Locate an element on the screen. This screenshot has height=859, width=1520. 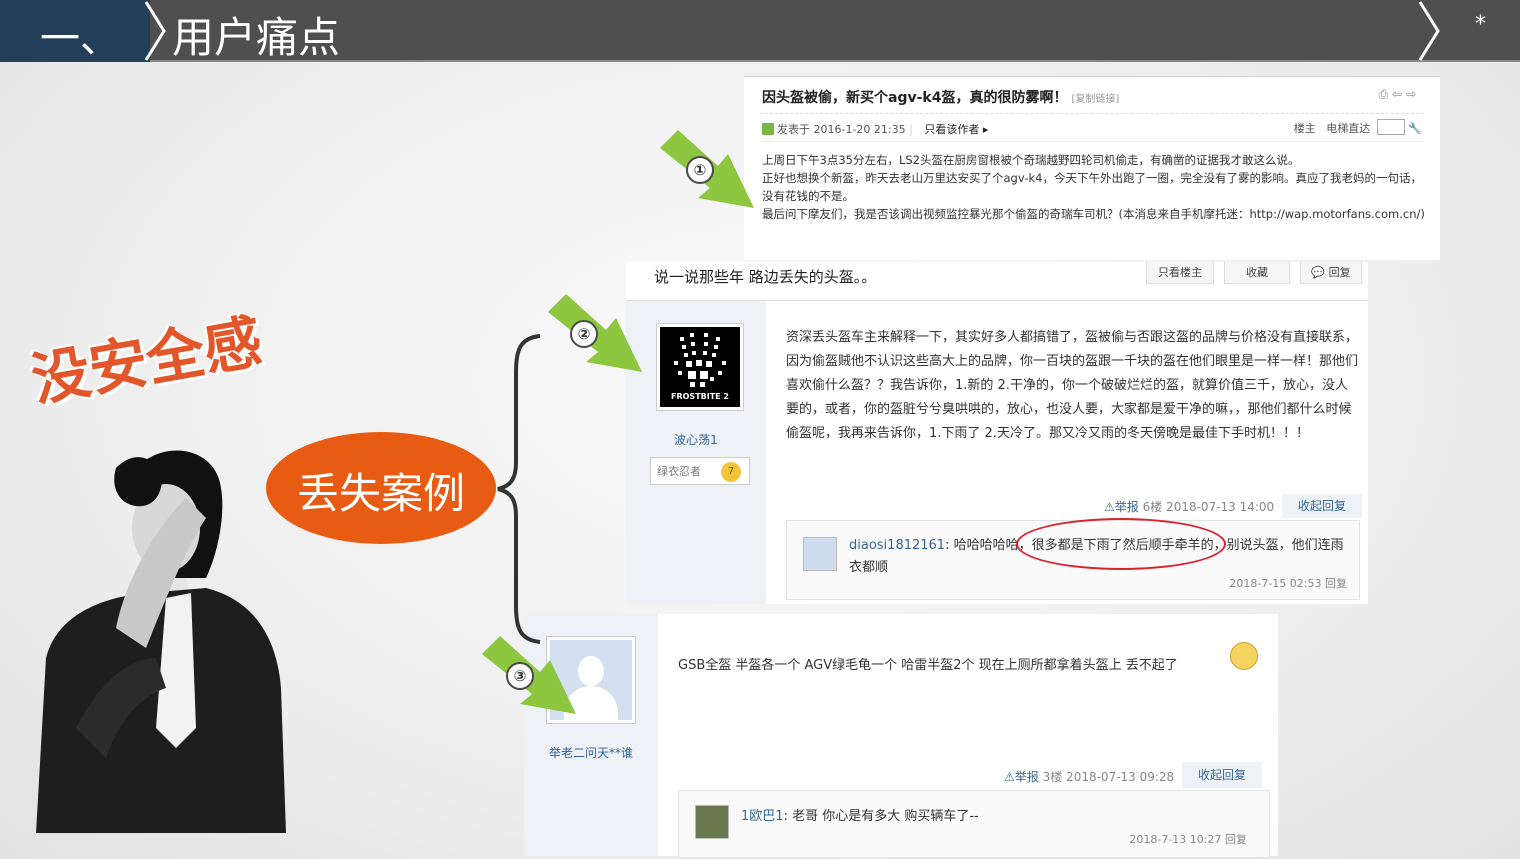
page-marker: * is located at coordinates (1480, 24).